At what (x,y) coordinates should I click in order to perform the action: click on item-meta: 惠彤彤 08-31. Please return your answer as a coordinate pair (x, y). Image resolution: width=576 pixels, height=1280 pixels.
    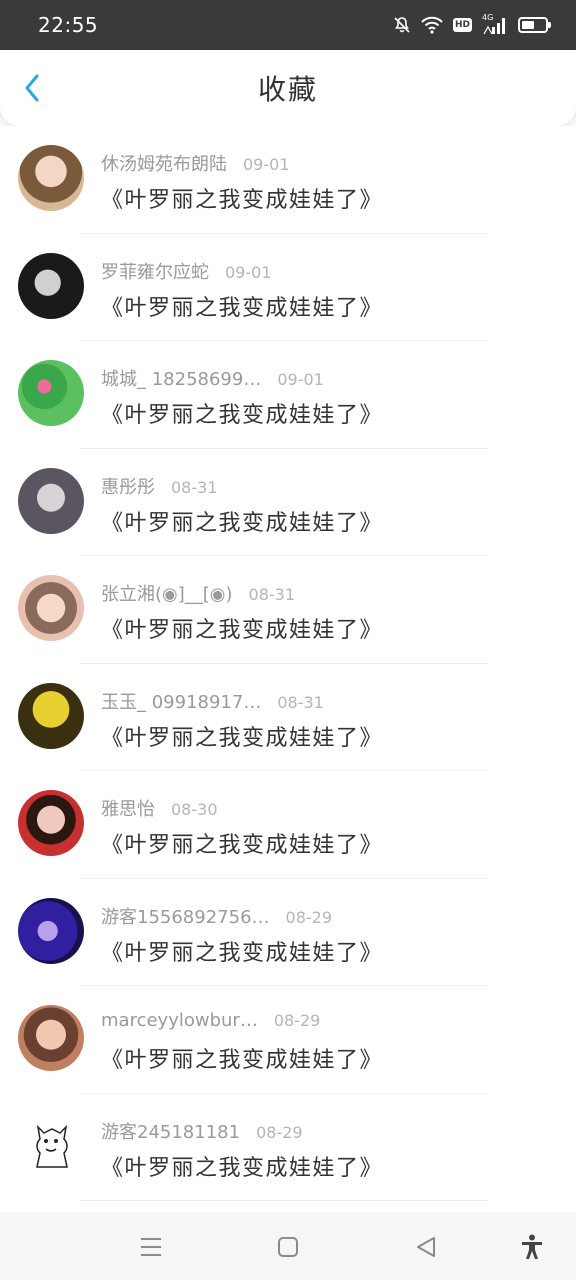
    Looking at the image, I should click on (159, 486).